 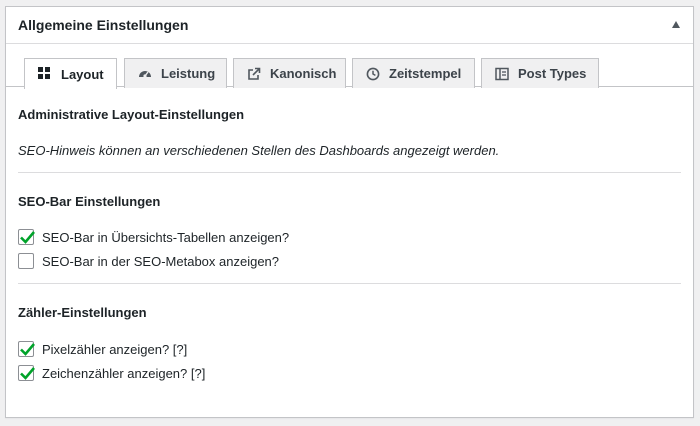 I want to click on option-seobar-metabox: SEO-Bar in der SEO-Metabox anzeigen?, so click(x=148, y=261).